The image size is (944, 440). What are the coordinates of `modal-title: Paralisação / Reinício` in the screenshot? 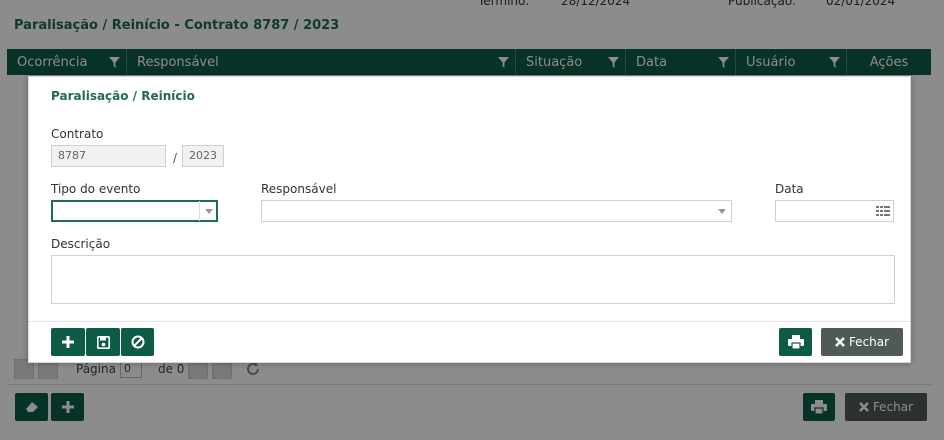 It's located at (123, 96).